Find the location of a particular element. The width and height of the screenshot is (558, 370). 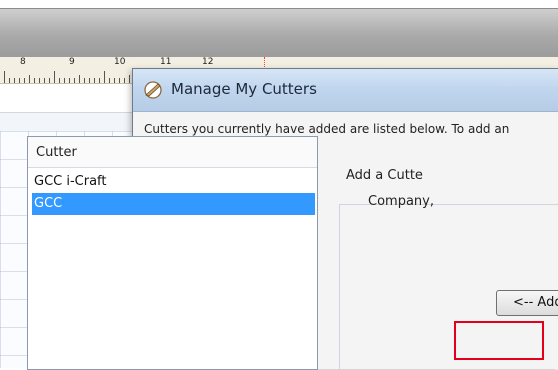

ruler-number-12: 12 is located at coordinates (208, 62).